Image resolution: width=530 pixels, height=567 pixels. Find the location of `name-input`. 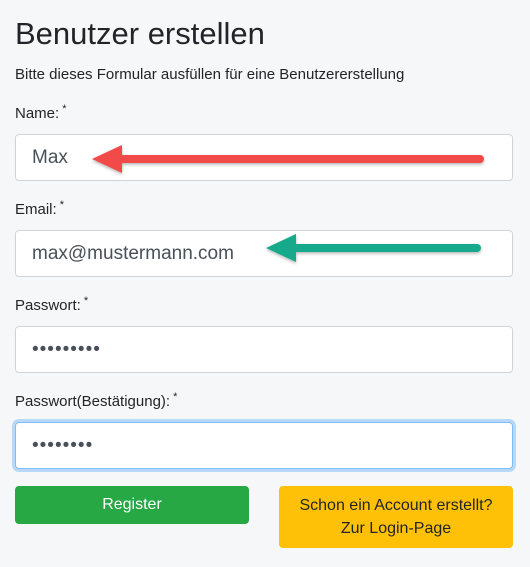

name-input is located at coordinates (264, 157).